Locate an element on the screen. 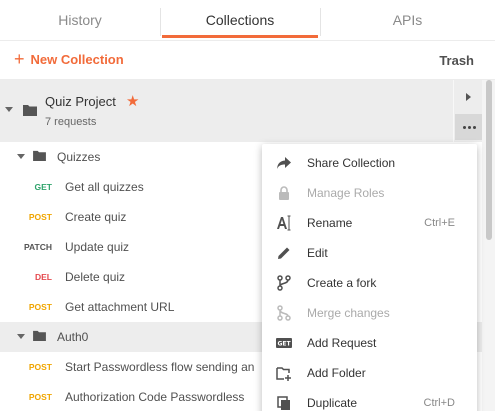  menu-item-shortcut: Ctrl+D is located at coordinates (439, 403).